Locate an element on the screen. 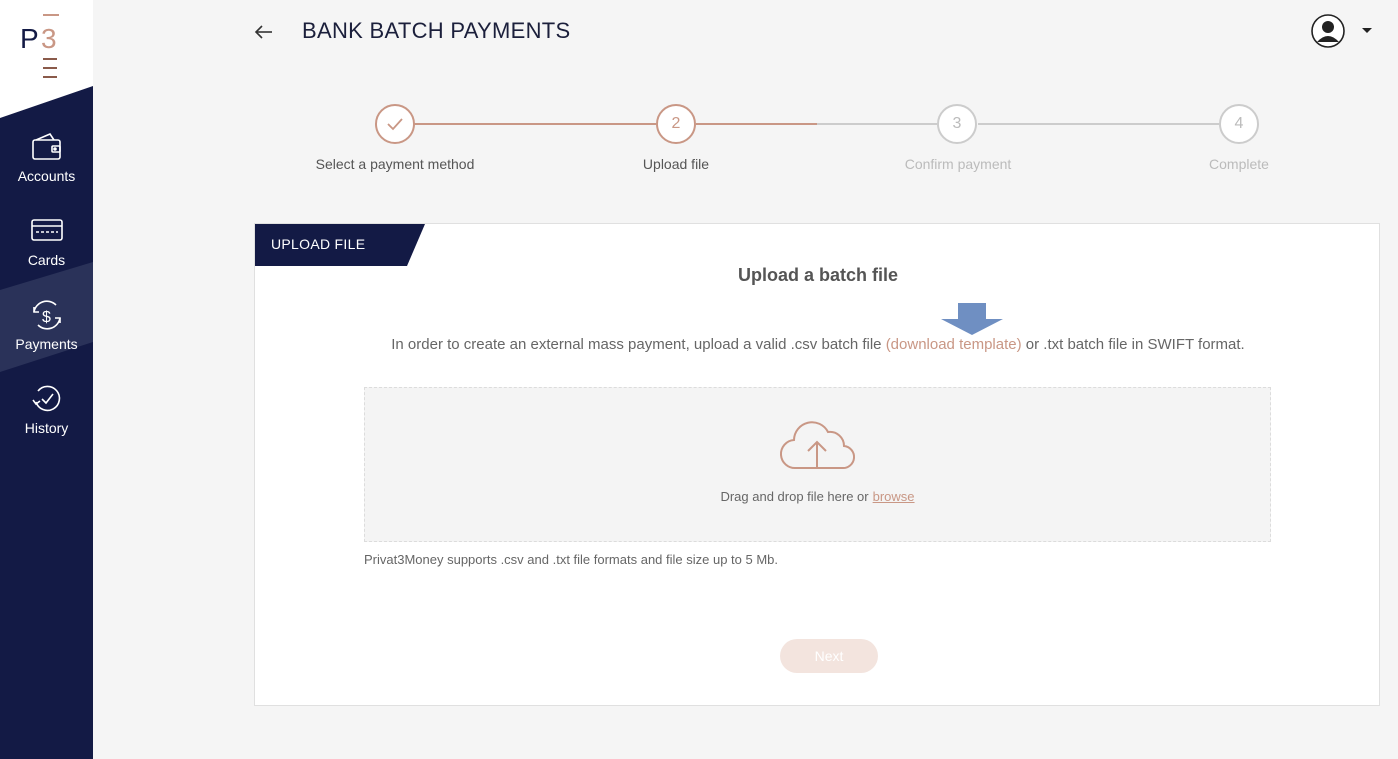 The image size is (1398, 759). history-icon is located at coordinates (45, 398).